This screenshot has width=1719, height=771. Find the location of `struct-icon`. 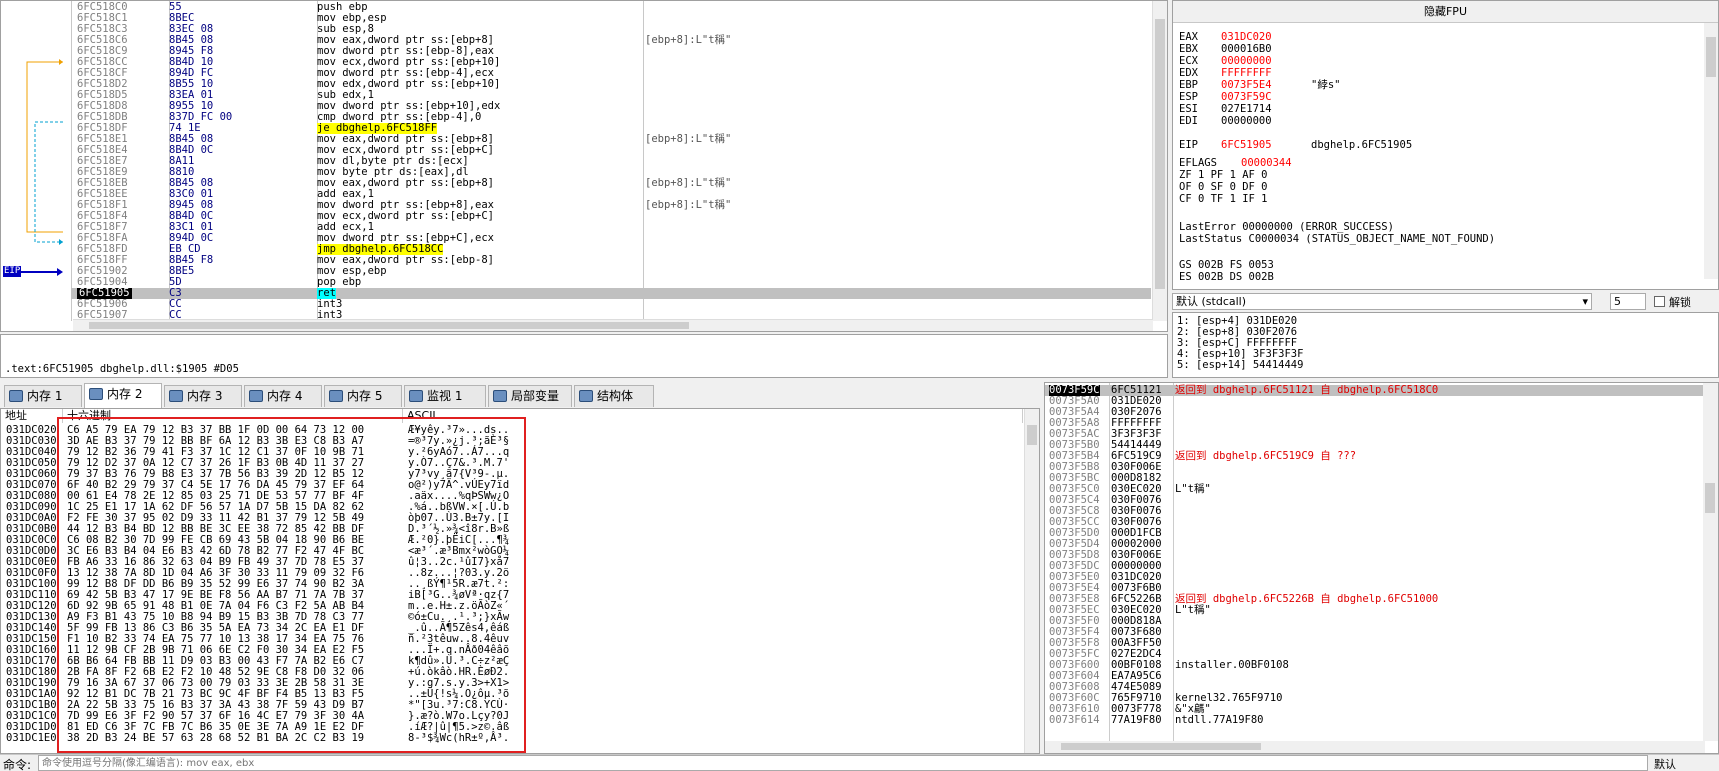

struct-icon is located at coordinates (586, 396).